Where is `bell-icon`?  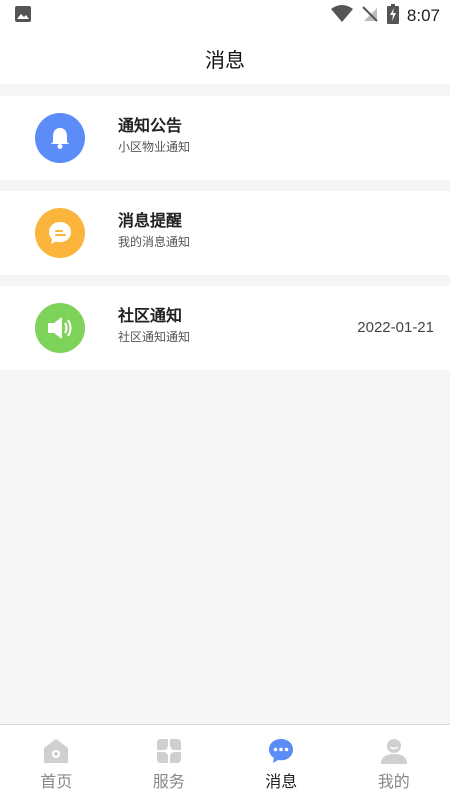 bell-icon is located at coordinates (60, 138).